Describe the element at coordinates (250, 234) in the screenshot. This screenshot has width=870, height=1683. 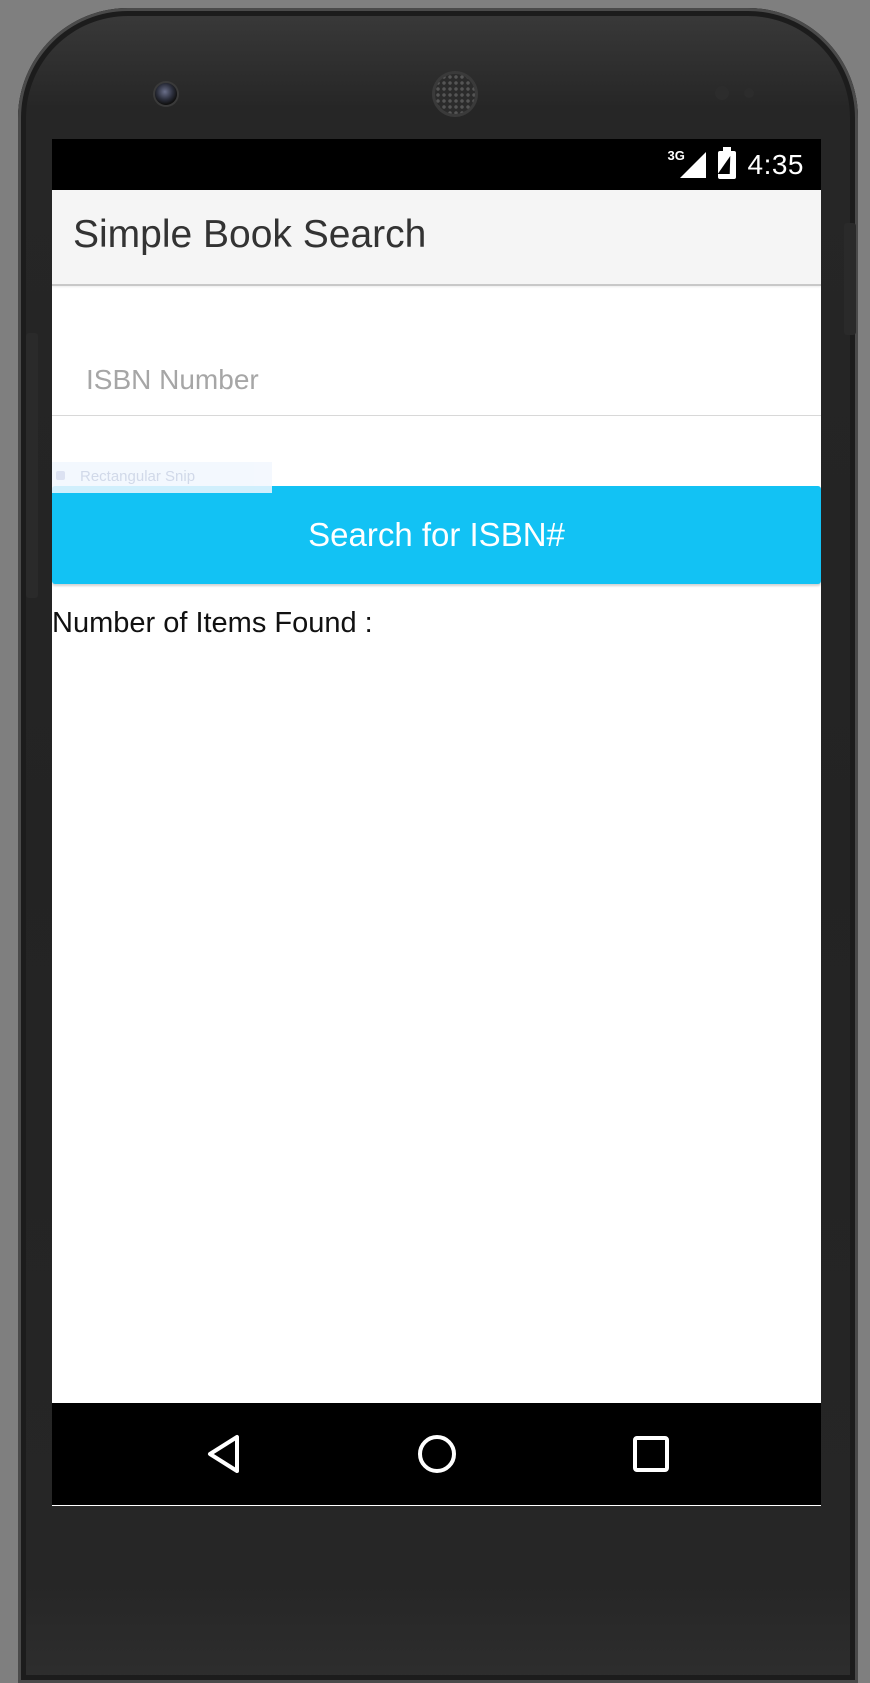
I see `app-title: Simple Book Search` at that location.